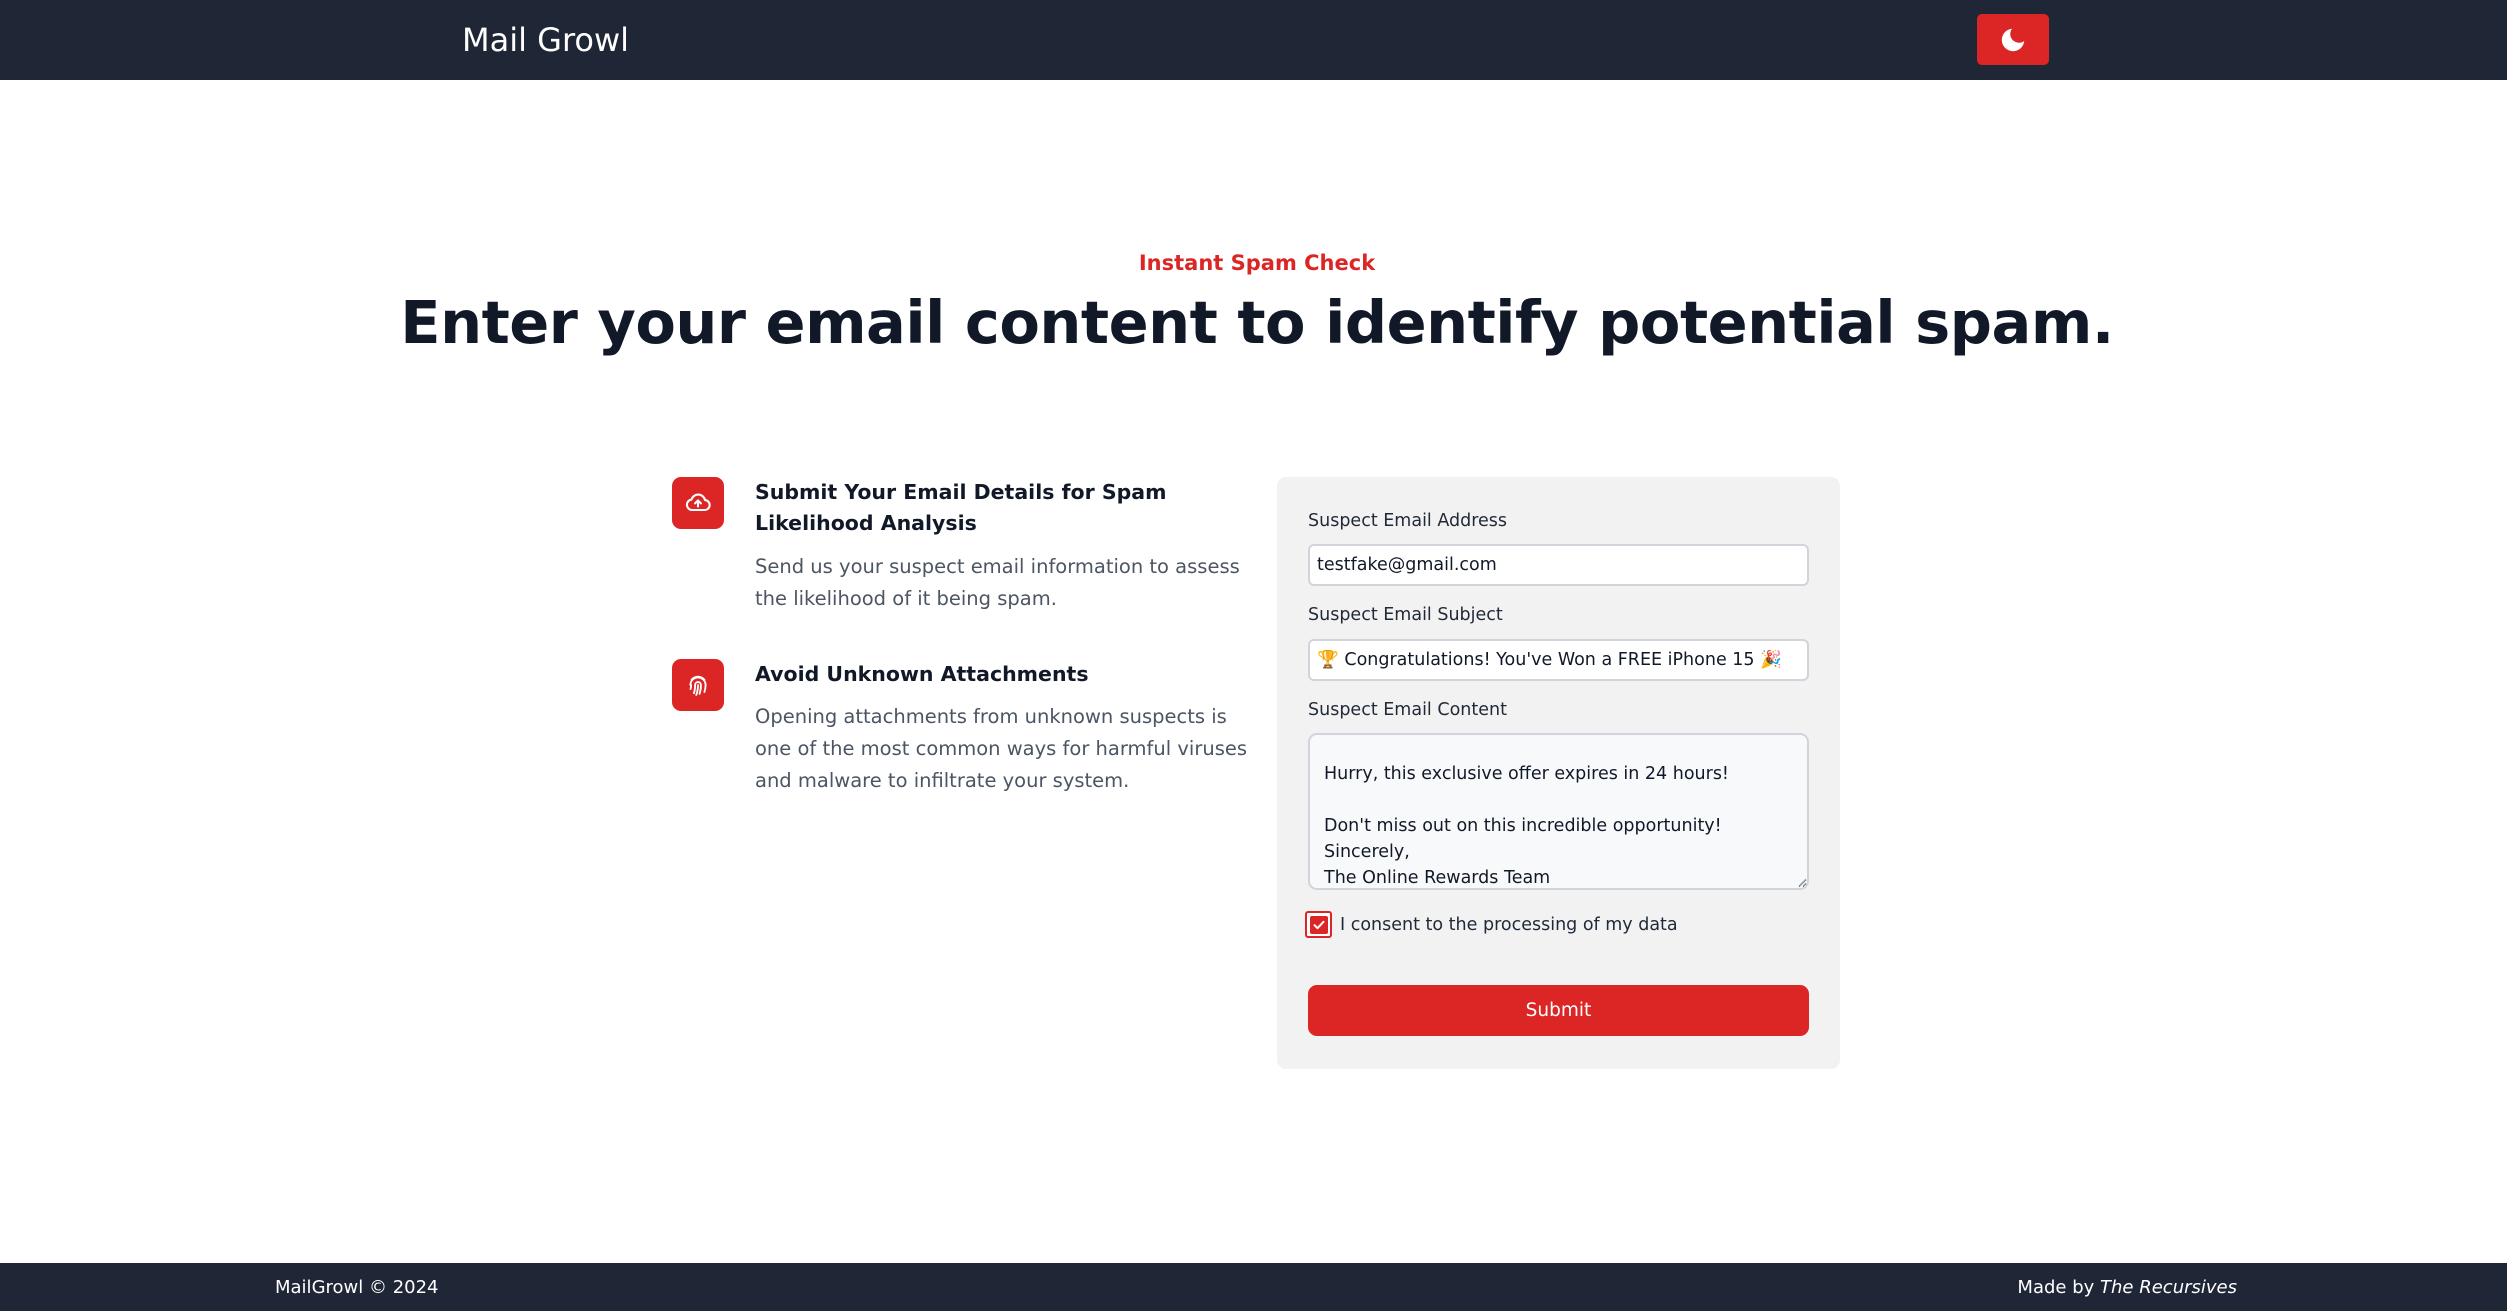 This screenshot has height=1311, width=2507. I want to click on footer: MailGrowl © 2024 Made by The Recursives, so click(1253, 1287).